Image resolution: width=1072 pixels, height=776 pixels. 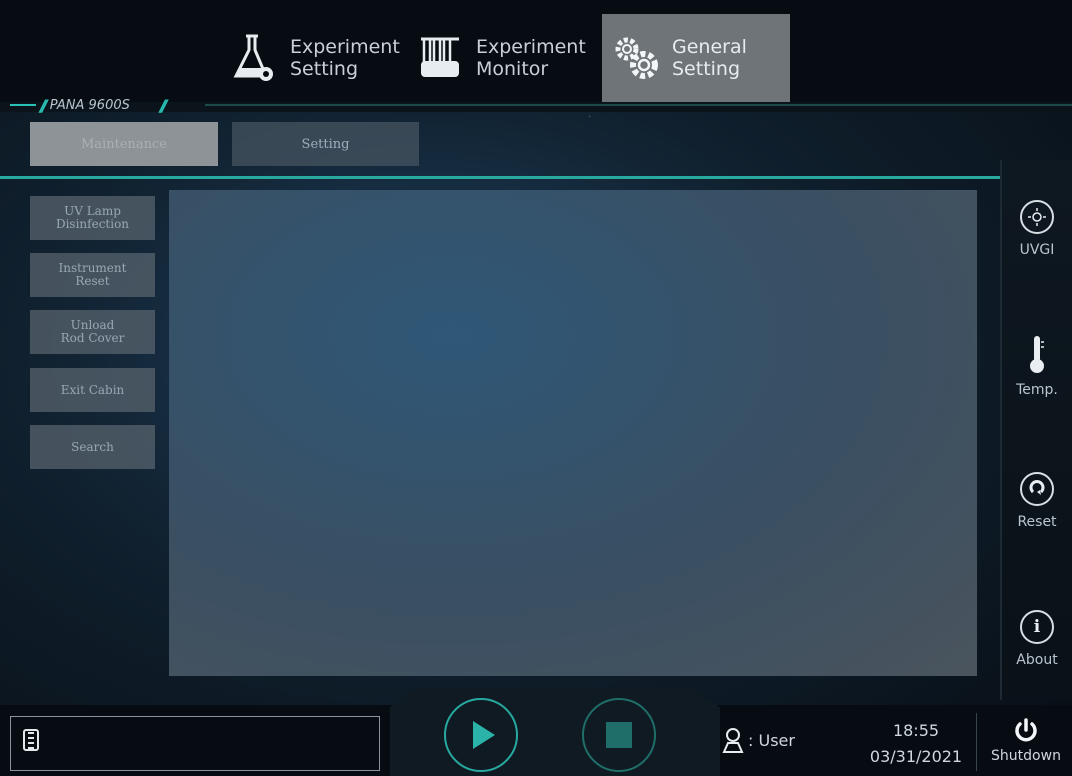 What do you see at coordinates (325, 144) in the screenshot?
I see `subtab-setting: Setting` at bounding box center [325, 144].